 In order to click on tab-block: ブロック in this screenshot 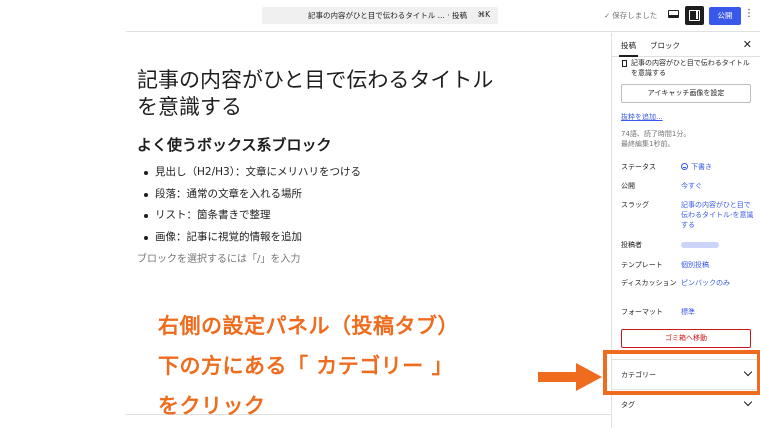, I will do `click(665, 45)`.